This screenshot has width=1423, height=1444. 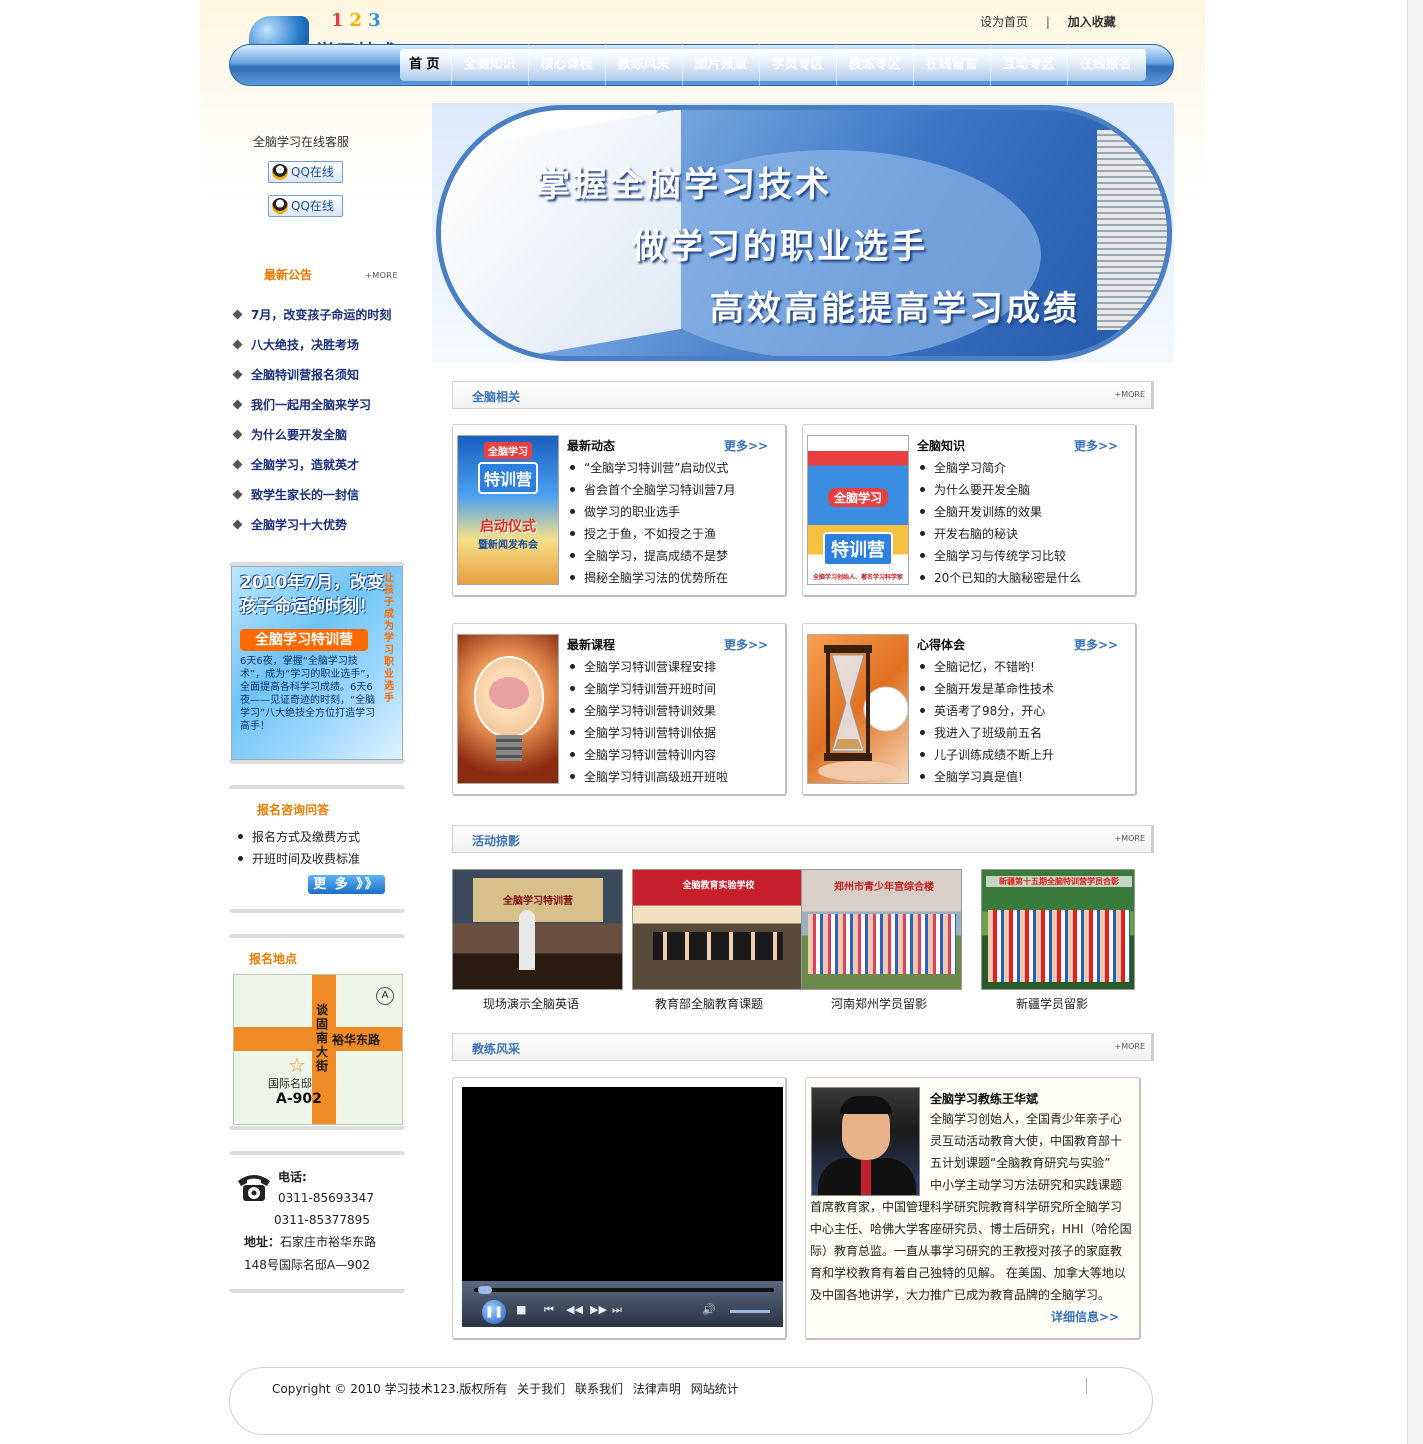 I want to click on volume-icon: 🔊, so click(x=709, y=1309).